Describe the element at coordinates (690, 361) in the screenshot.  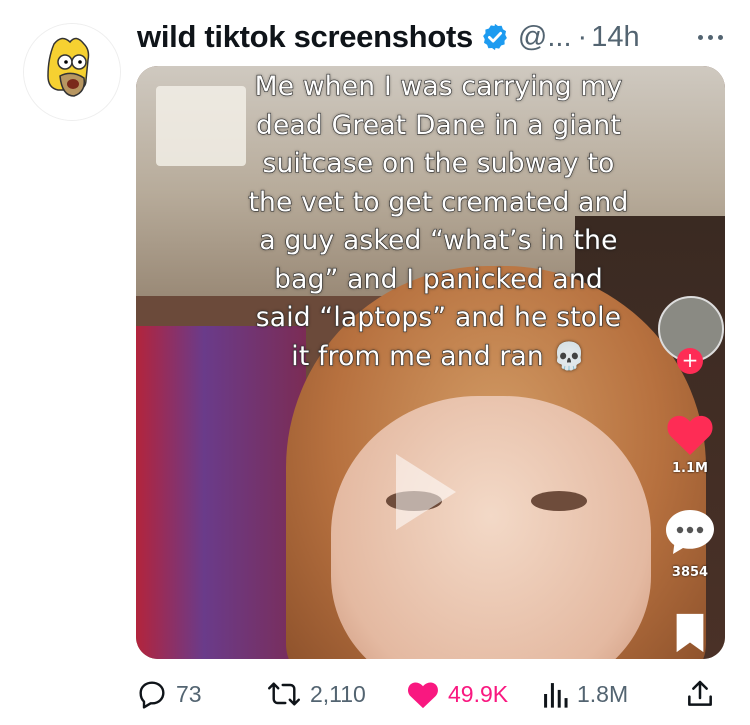
I see `tiktok-plus-icon: +` at that location.